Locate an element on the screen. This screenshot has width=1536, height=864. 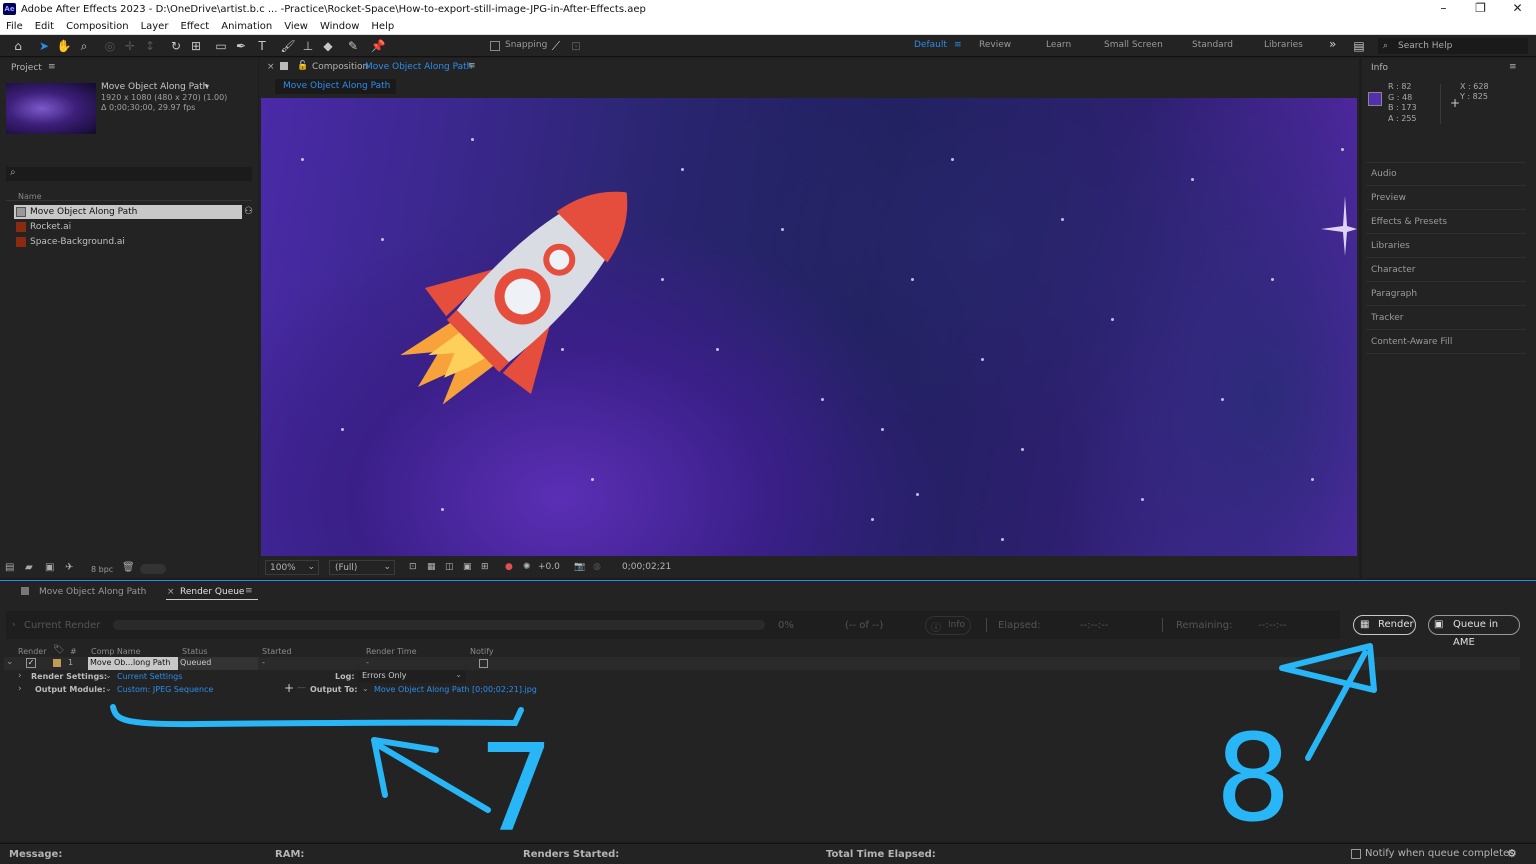
star-flare is located at coordinates (1339, 226).